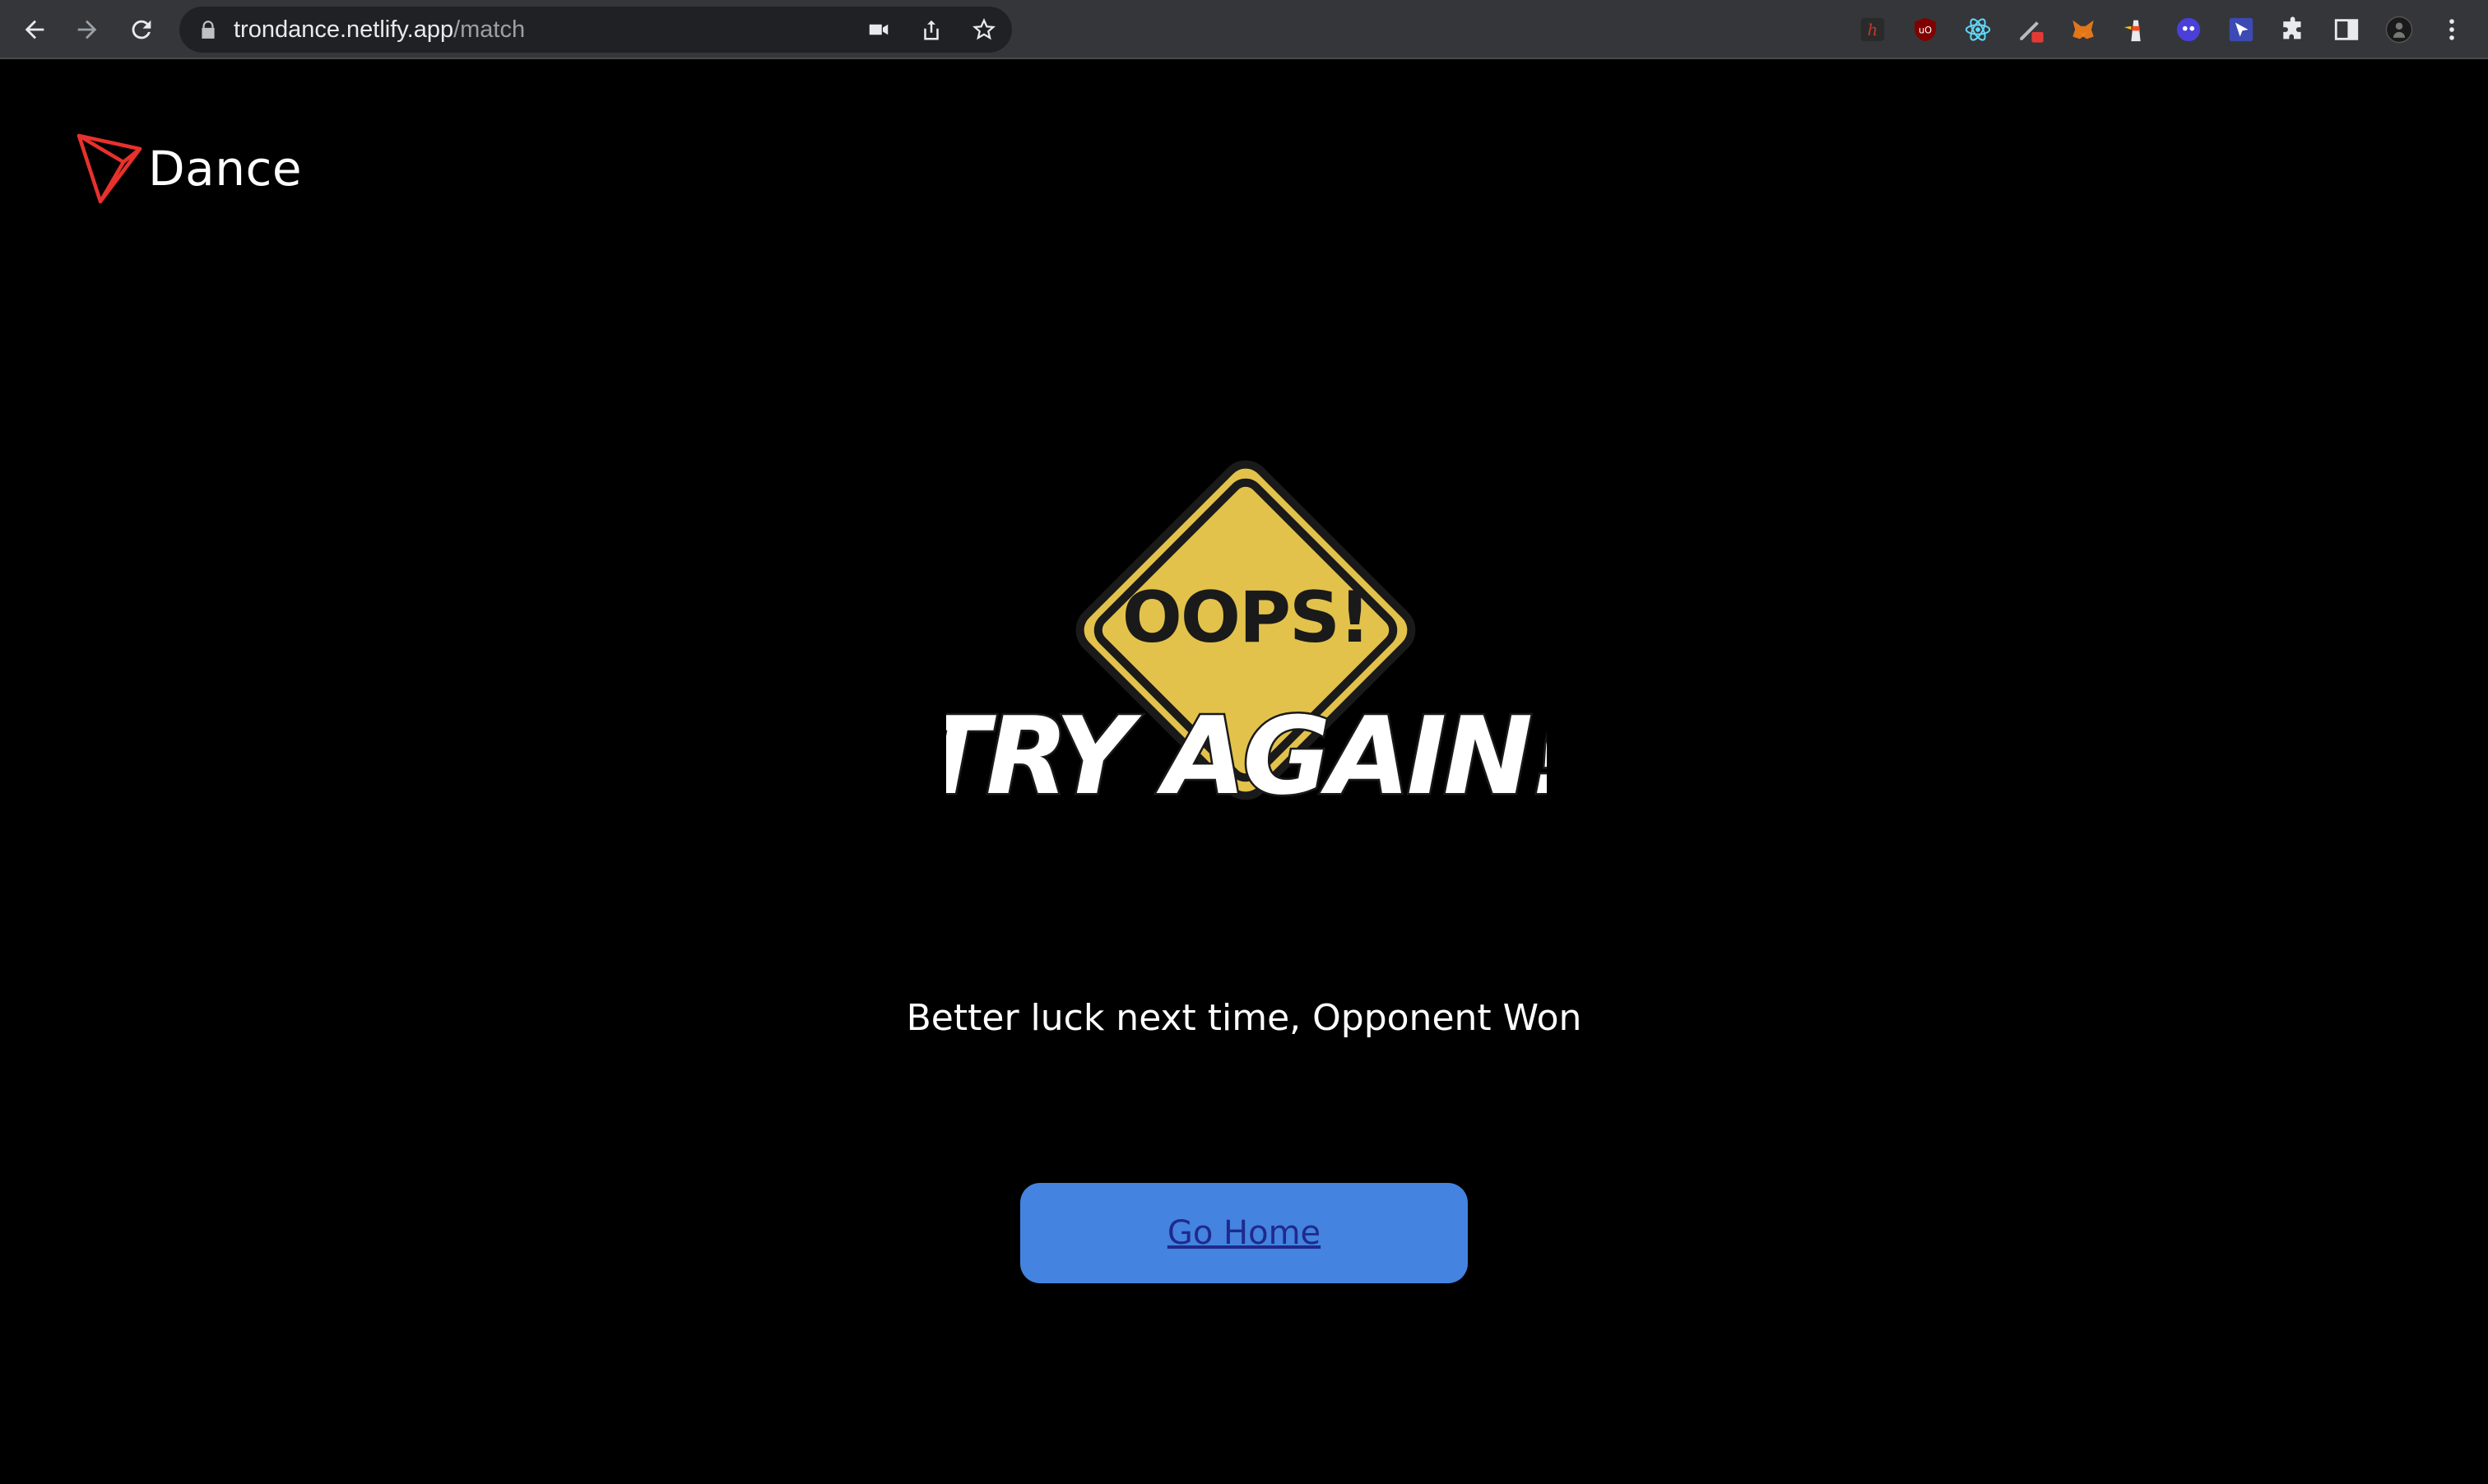 The image size is (2488, 1484). I want to click on lock-icon, so click(209, 30).